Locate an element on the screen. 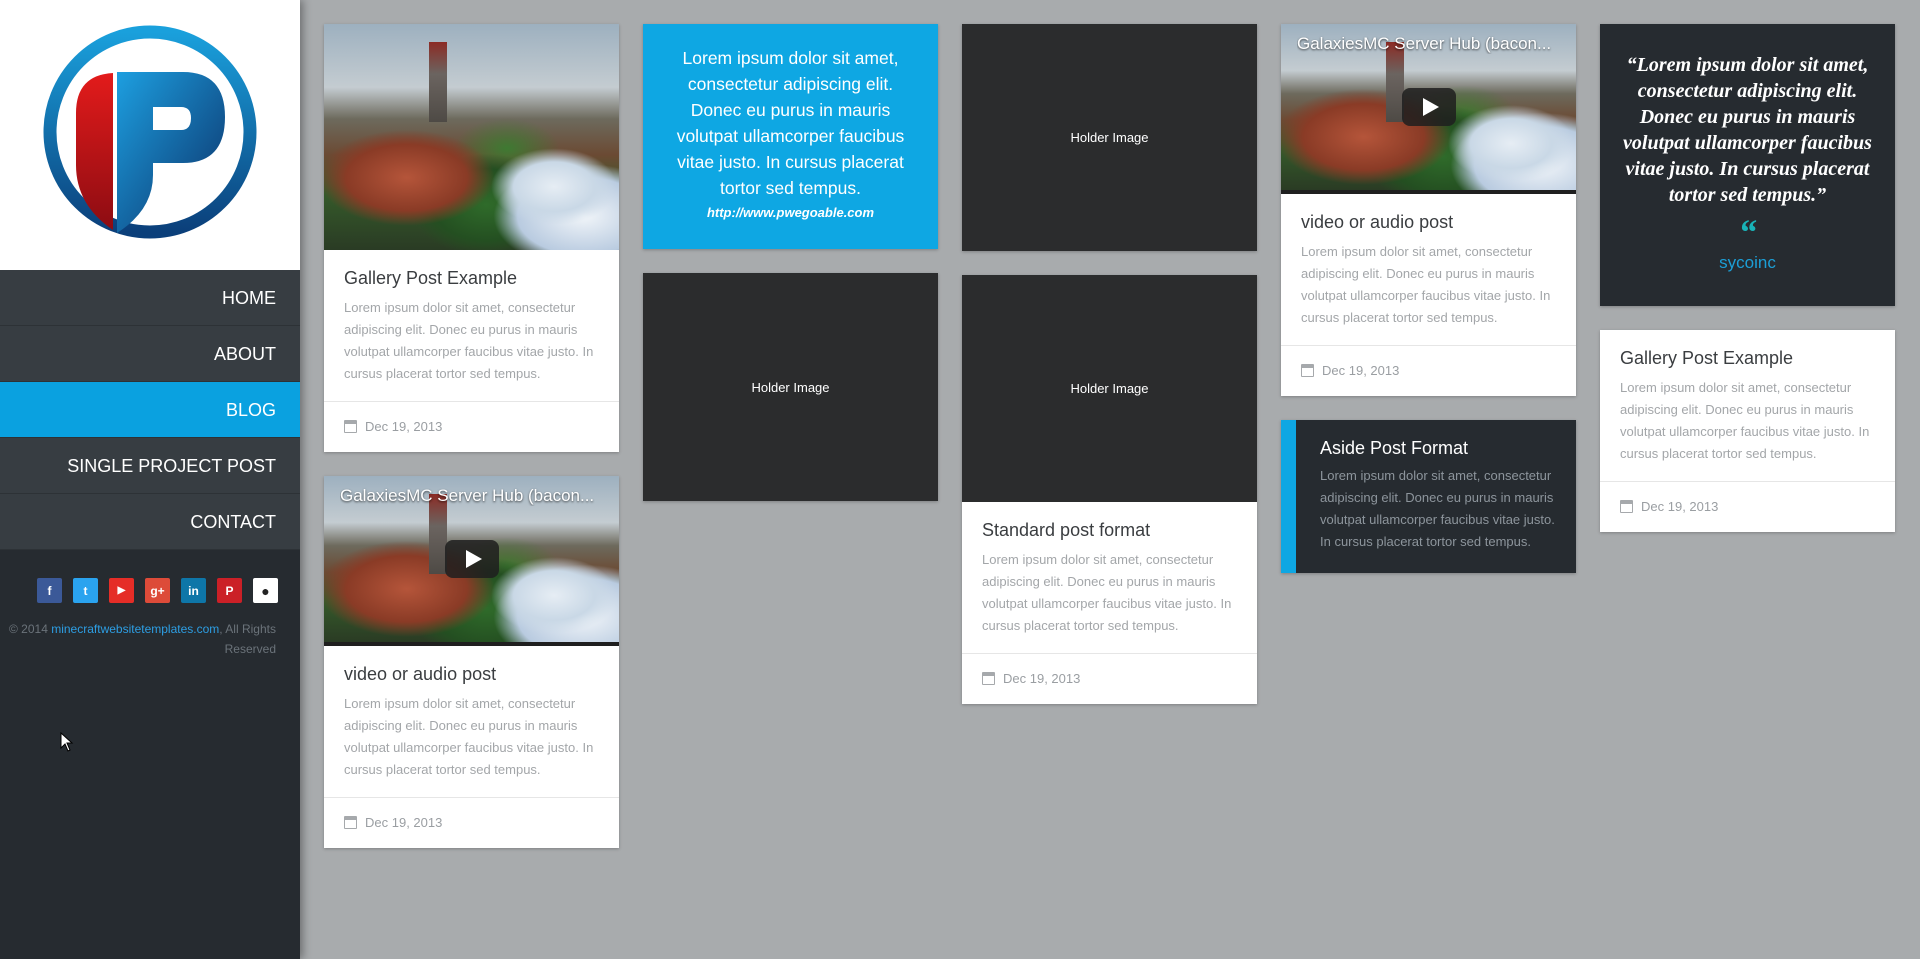 Image resolution: width=1920 pixels, height=959 pixels. mouse-cursor-icon is located at coordinates (67, 742).